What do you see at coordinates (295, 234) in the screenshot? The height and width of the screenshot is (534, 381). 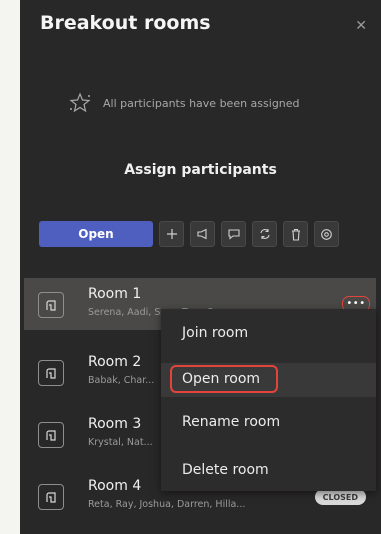 I see `delete-icon` at bounding box center [295, 234].